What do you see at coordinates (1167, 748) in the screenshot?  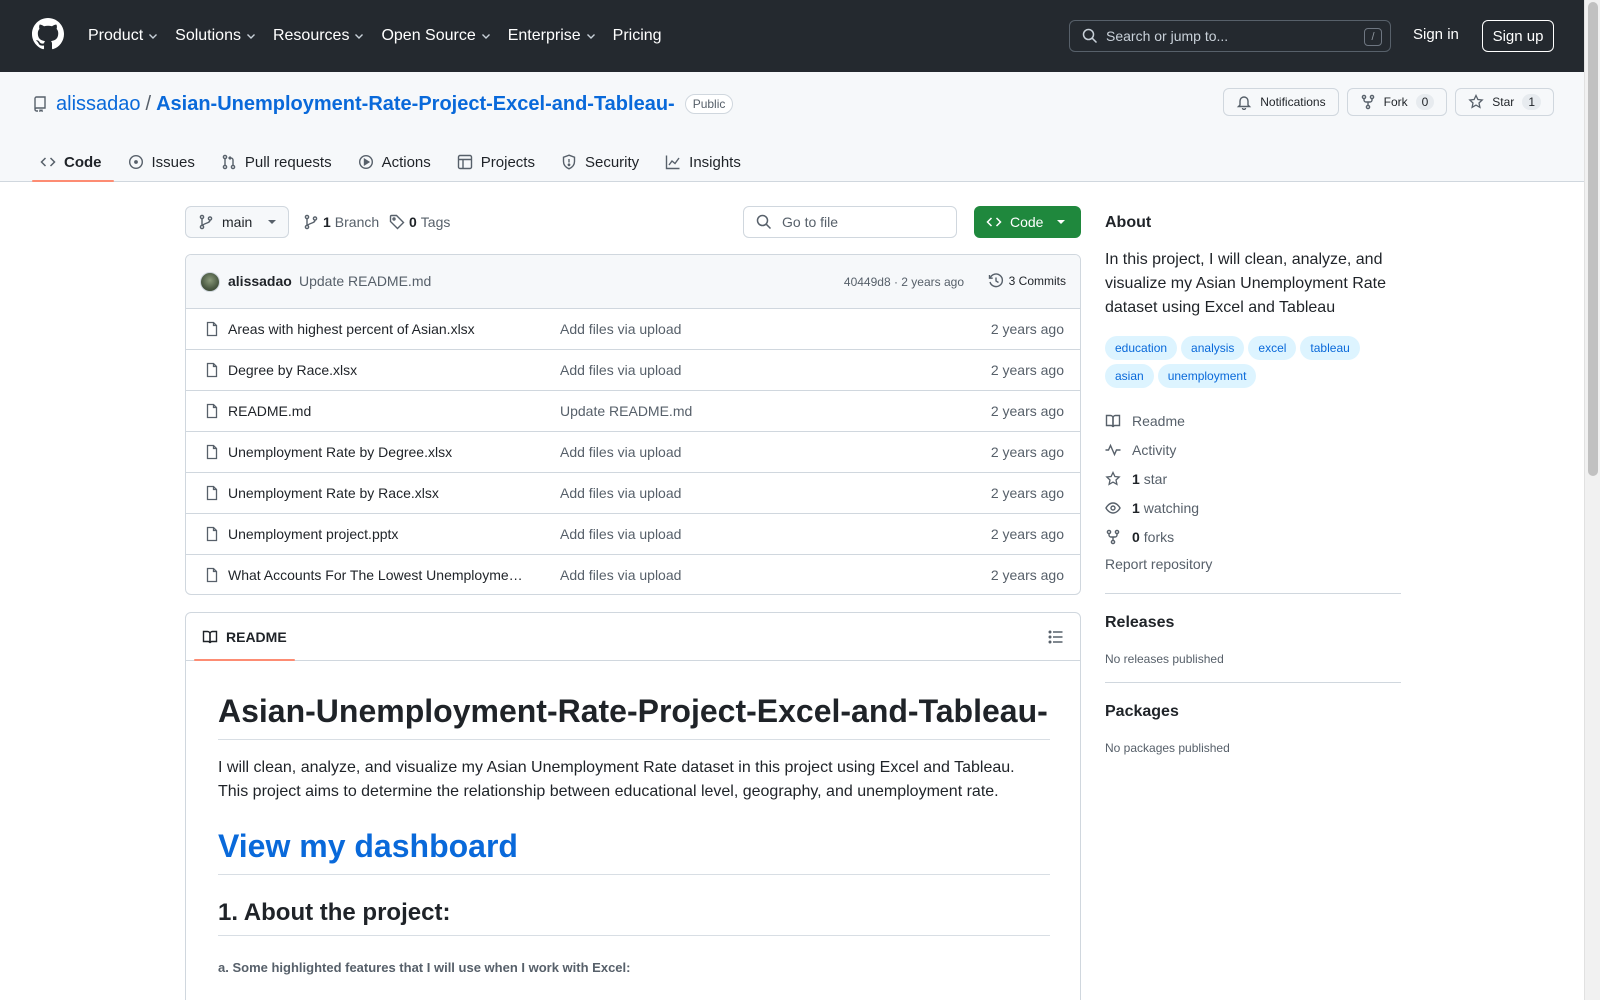 I see `packages-empty-text: No packages published` at bounding box center [1167, 748].